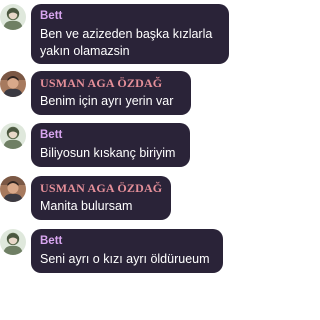 Image resolution: width=320 pixels, height=320 pixels. Describe the element at coordinates (110, 145) in the screenshot. I see `message-bubble: Bett Biliyosun kıskanç biriyim` at that location.